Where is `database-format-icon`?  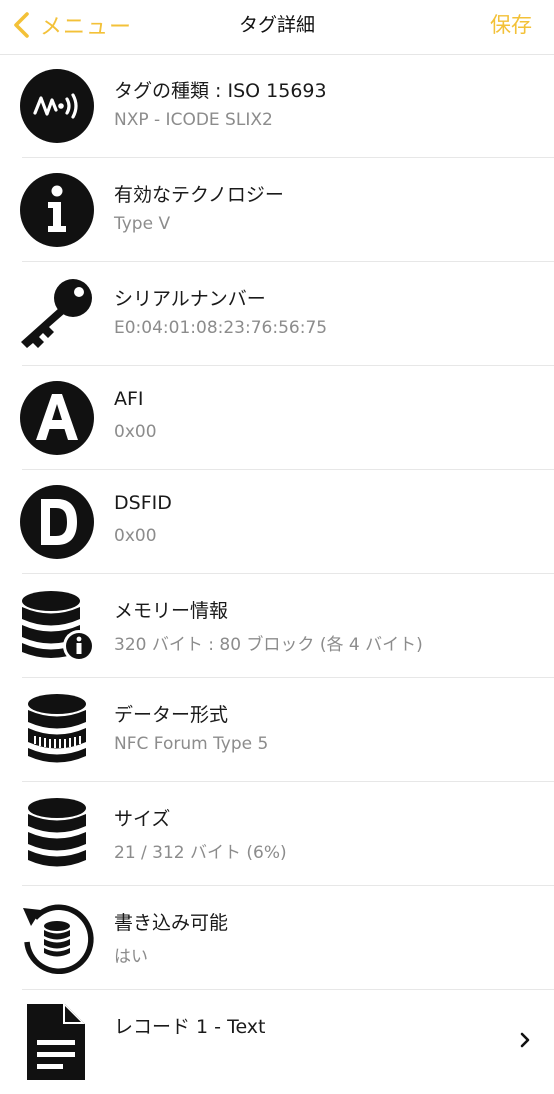 database-format-icon is located at coordinates (57, 730).